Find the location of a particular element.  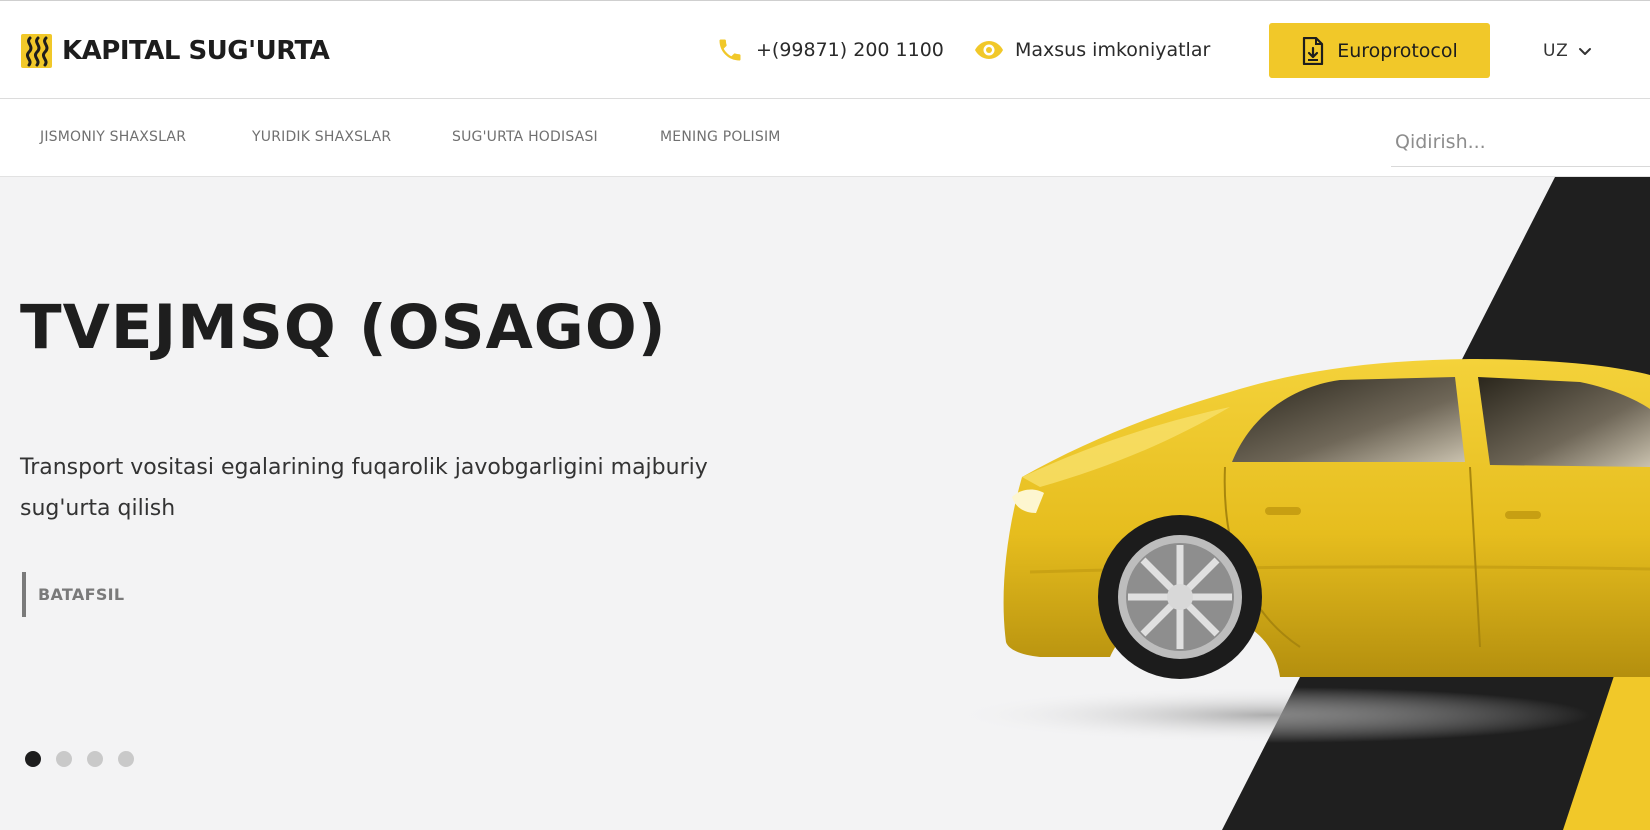

slider-pagination is located at coordinates (87, 759).